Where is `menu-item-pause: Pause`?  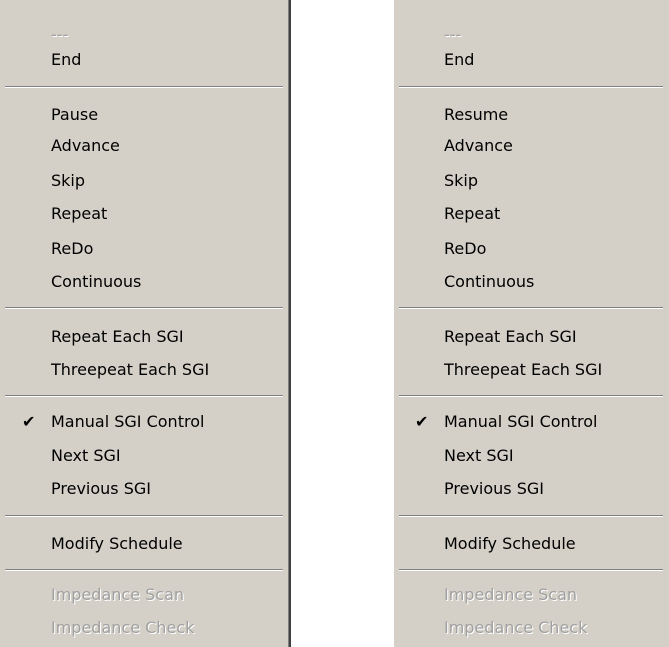 menu-item-pause: Pause is located at coordinates (144, 115).